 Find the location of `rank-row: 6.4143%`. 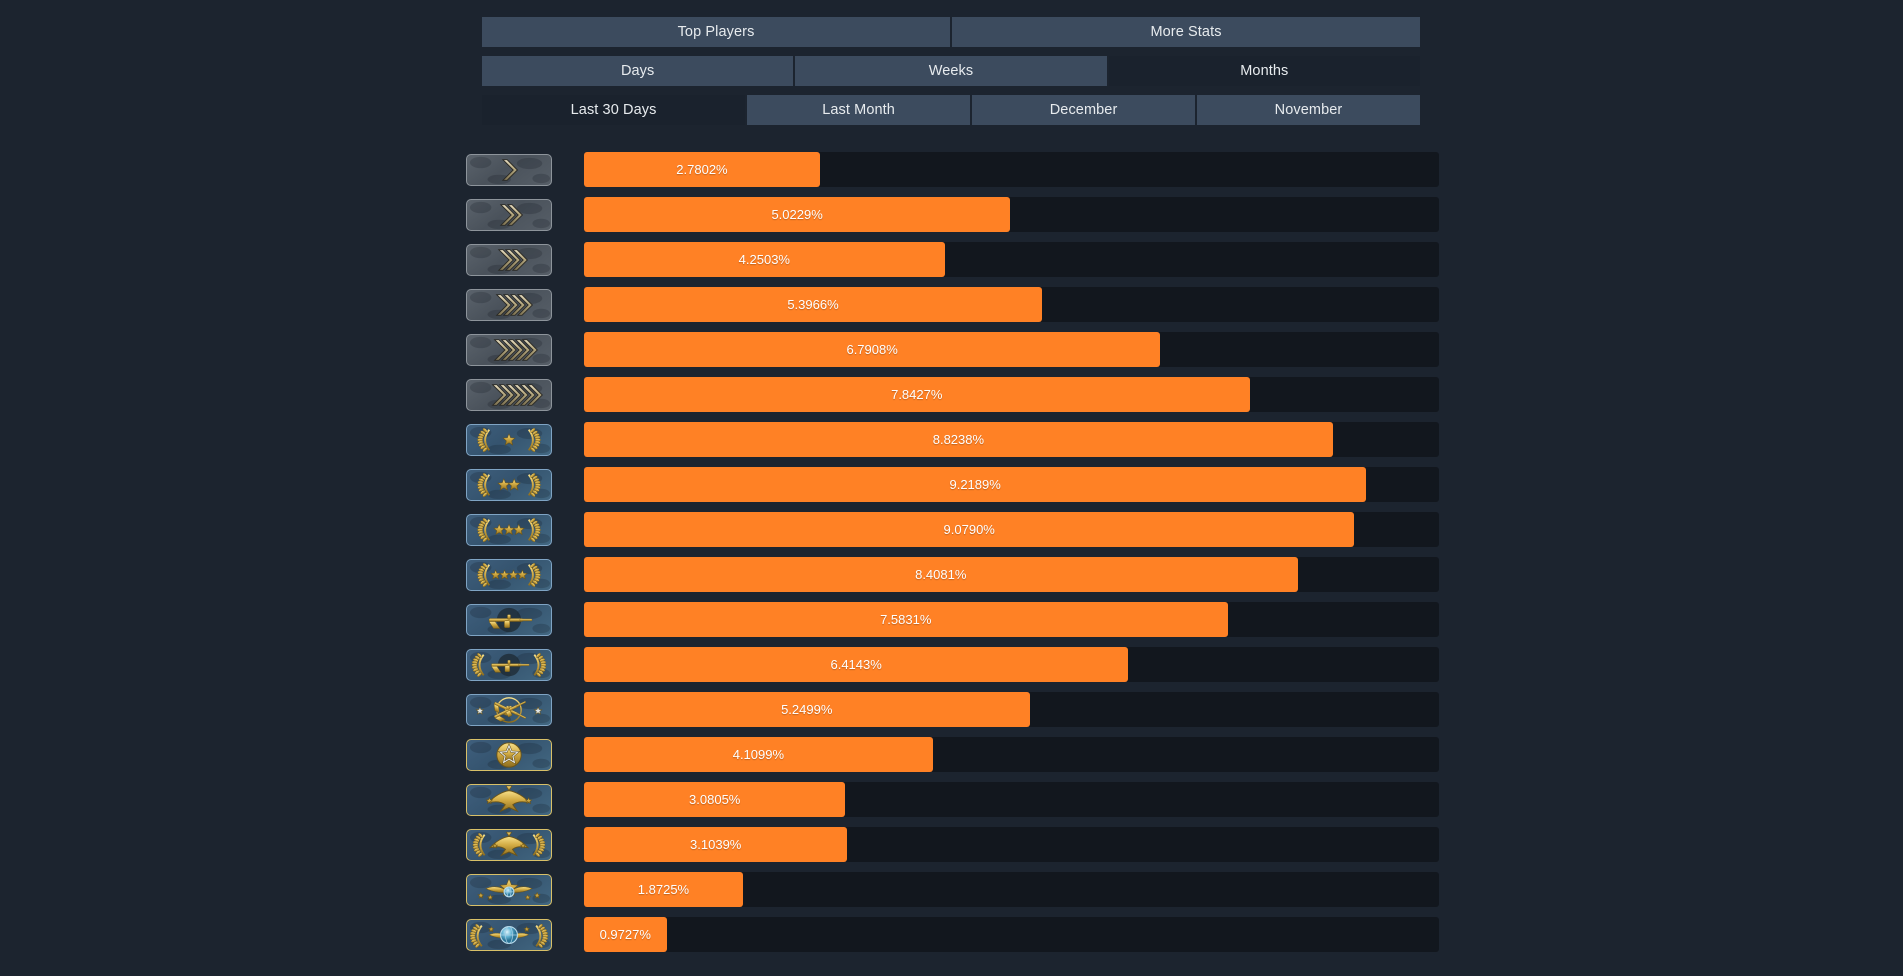

rank-row: 6.4143% is located at coordinates (952, 664).